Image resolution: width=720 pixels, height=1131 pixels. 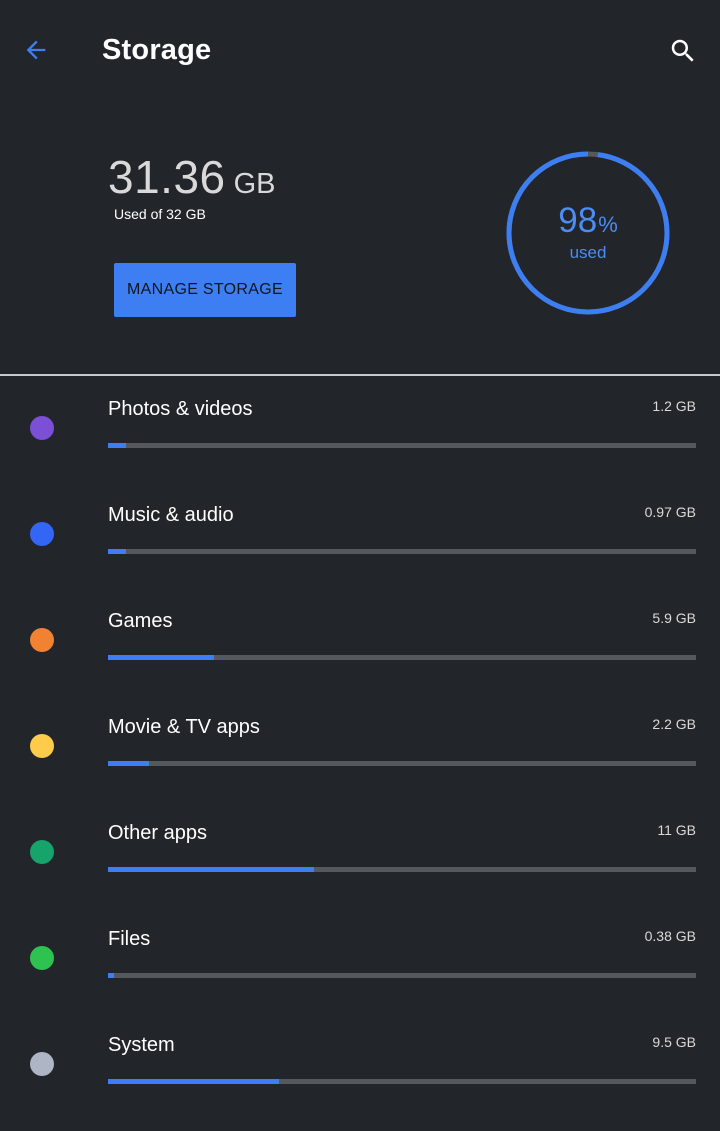 I want to click on category-row: Photos & videos 1.2 GB, so click(x=360, y=429).